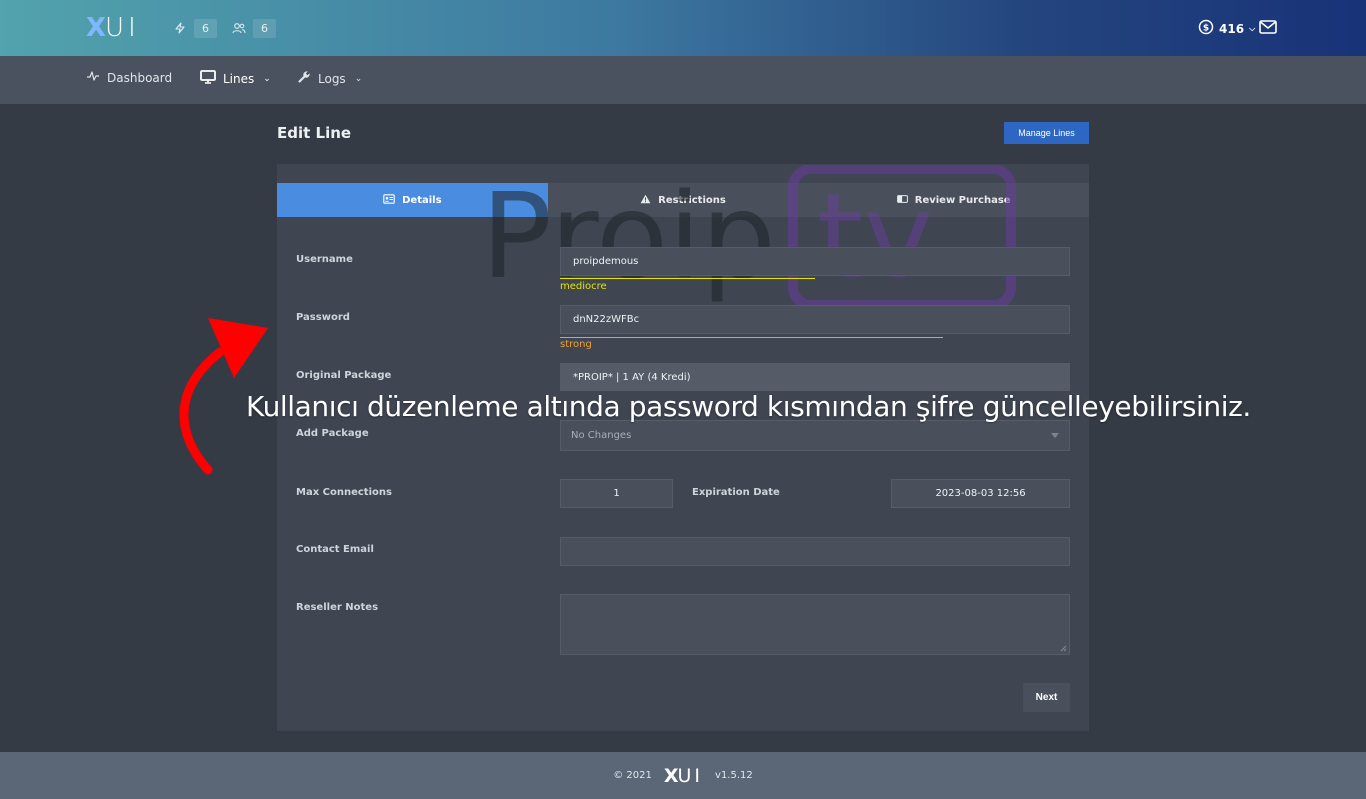 Image resolution: width=1366 pixels, height=799 pixels. What do you see at coordinates (304, 78) in the screenshot?
I see `wrench-icon` at bounding box center [304, 78].